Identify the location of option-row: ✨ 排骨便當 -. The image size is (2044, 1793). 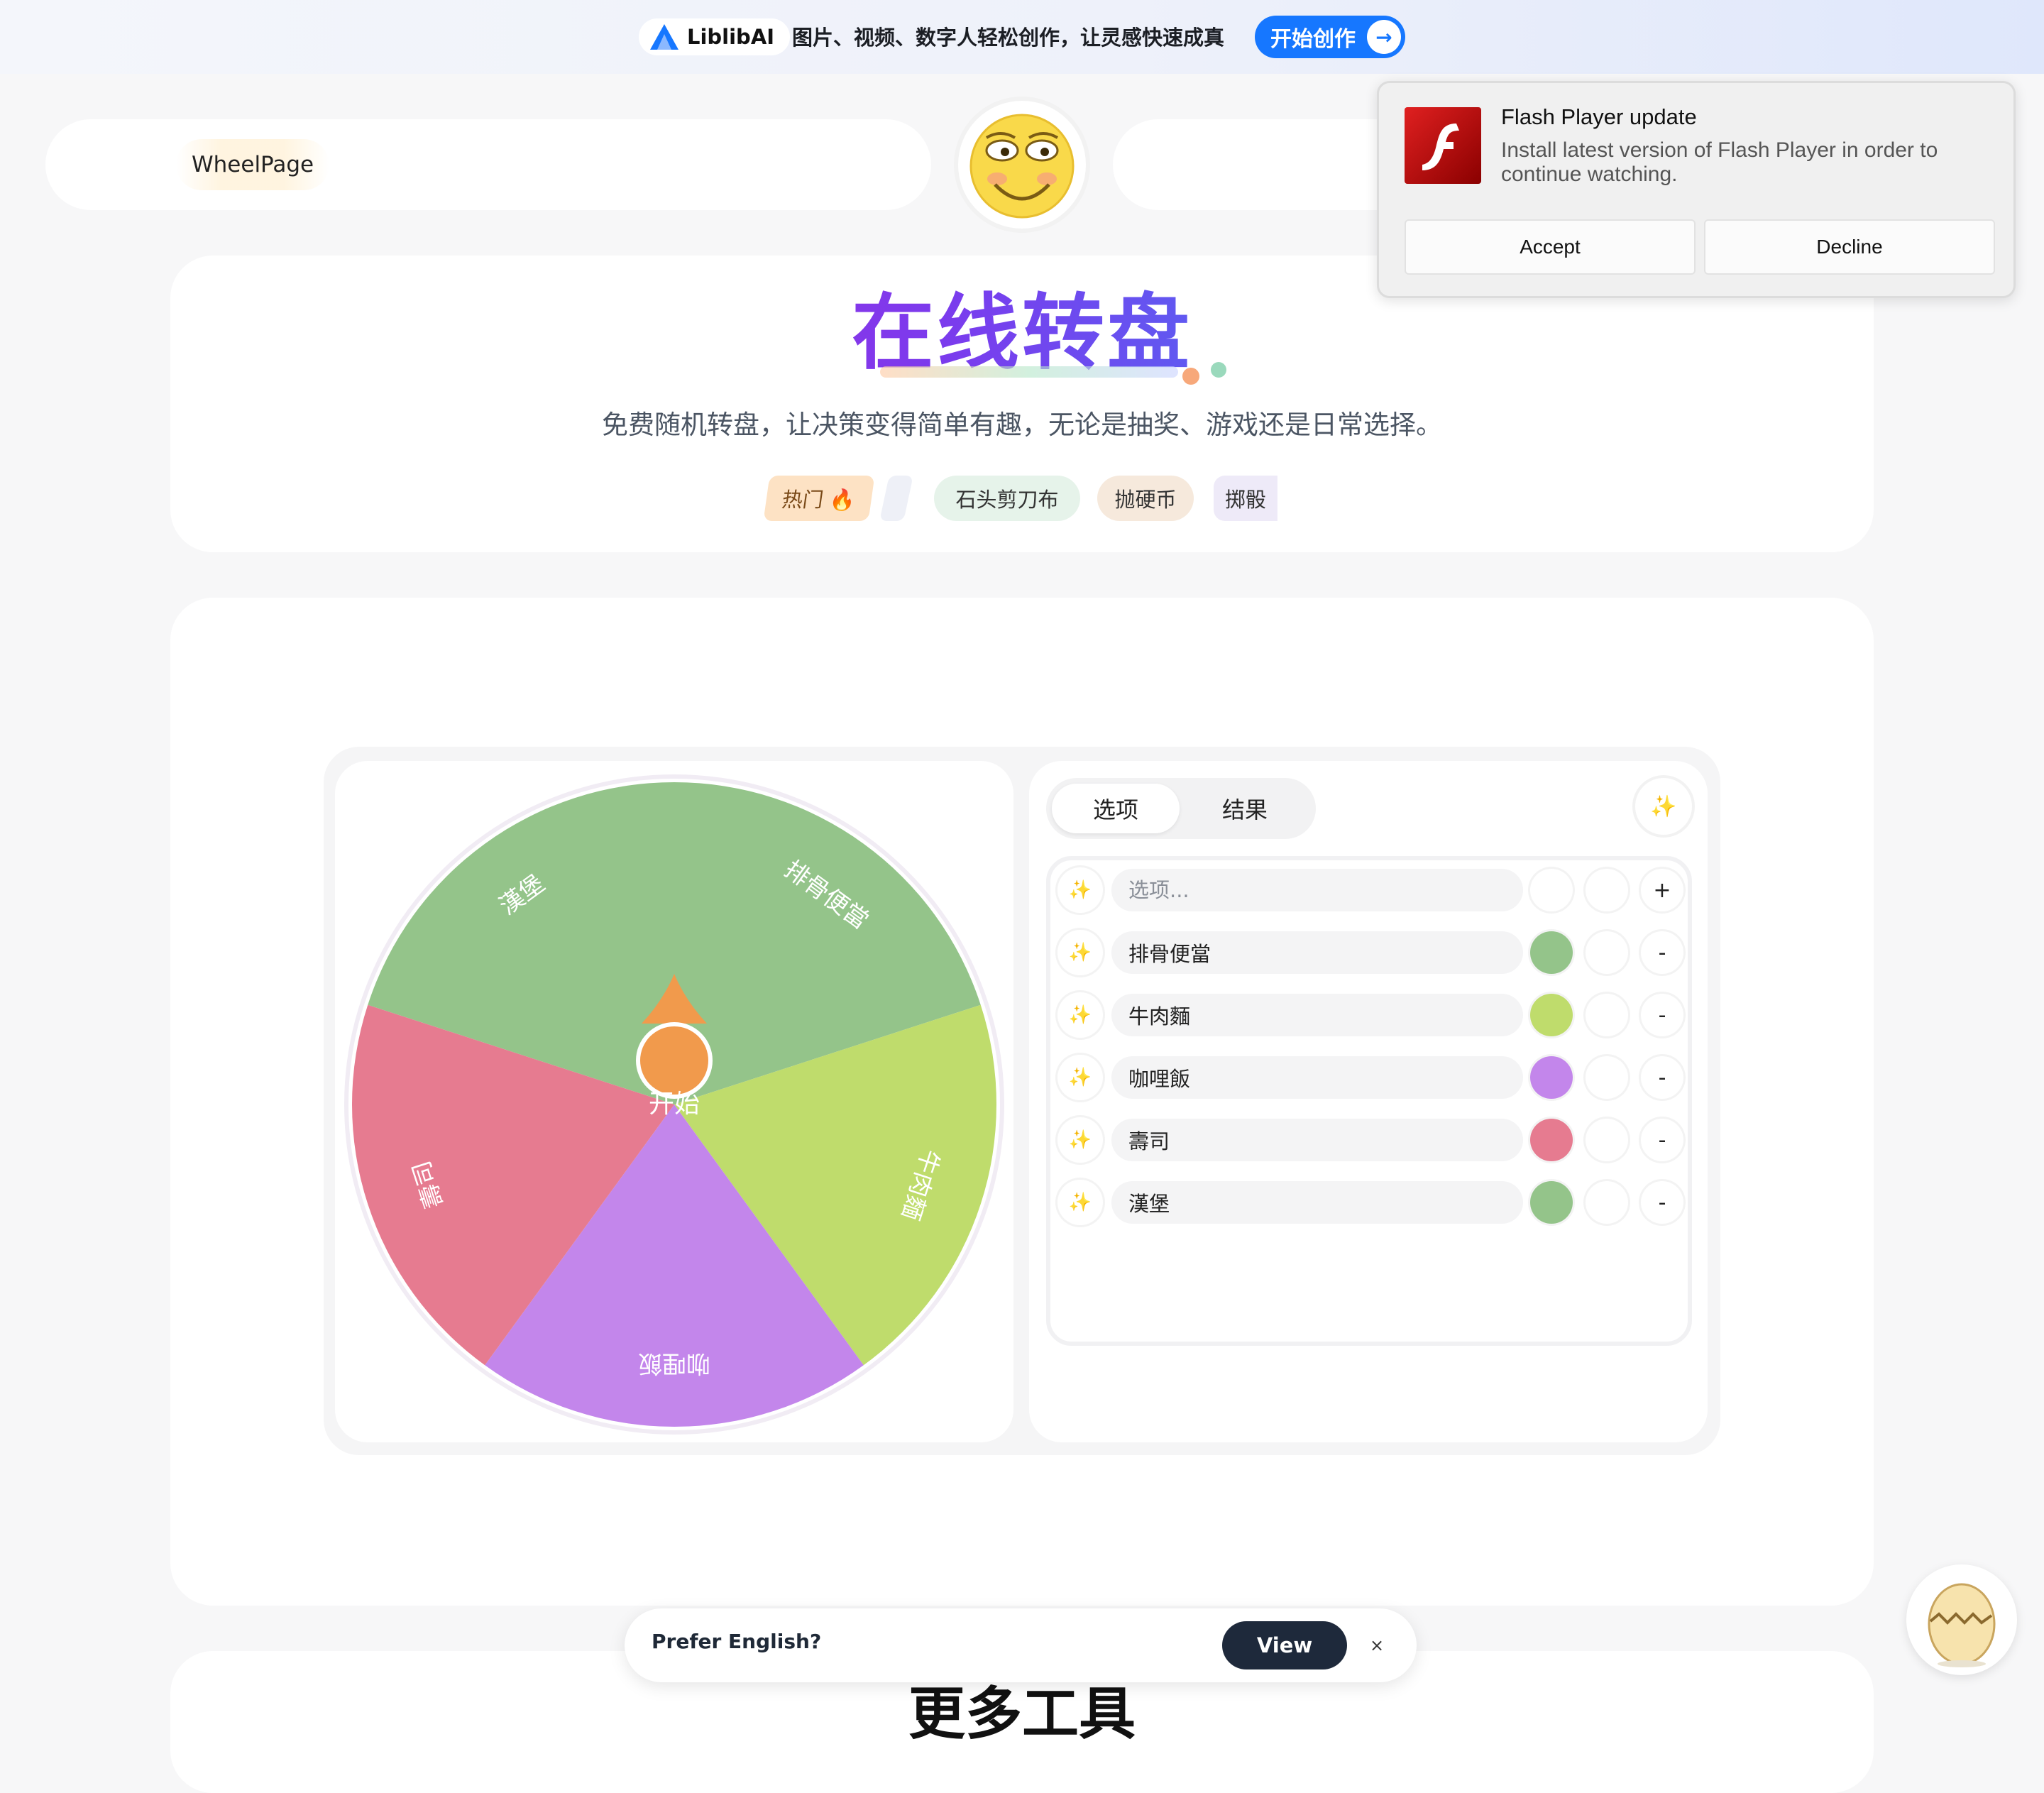
(1370, 952).